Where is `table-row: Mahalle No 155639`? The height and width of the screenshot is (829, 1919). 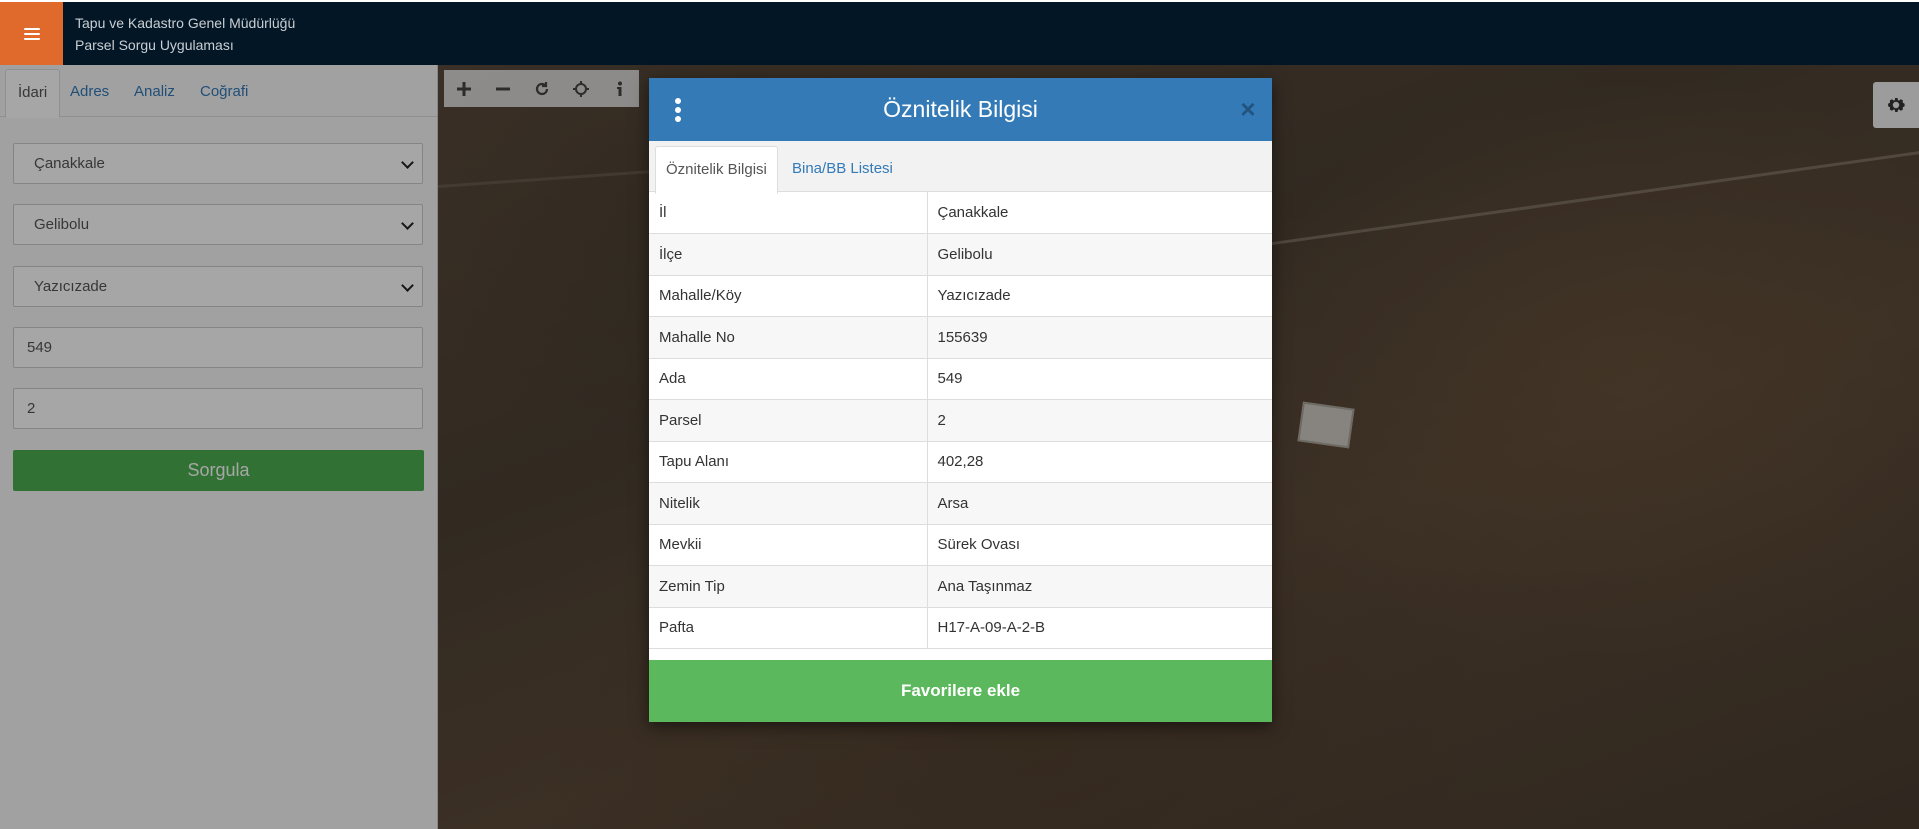
table-row: Mahalle No 155639 is located at coordinates (960, 337).